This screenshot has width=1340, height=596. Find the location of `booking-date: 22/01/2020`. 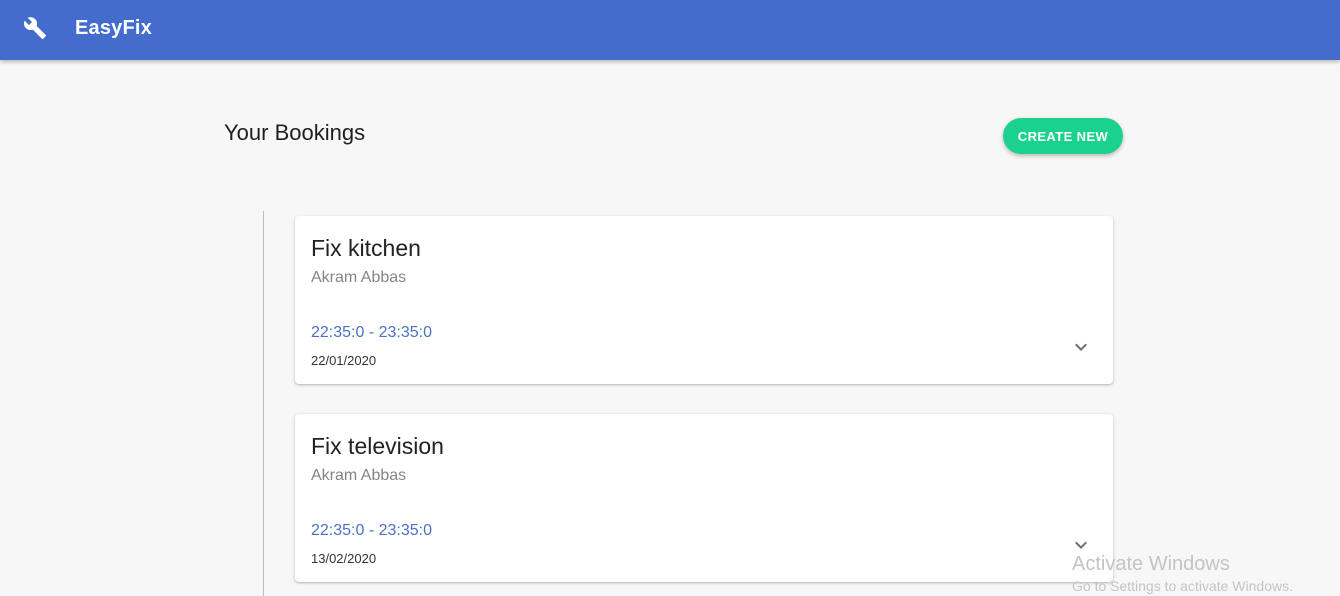

booking-date: 22/01/2020 is located at coordinates (344, 360).